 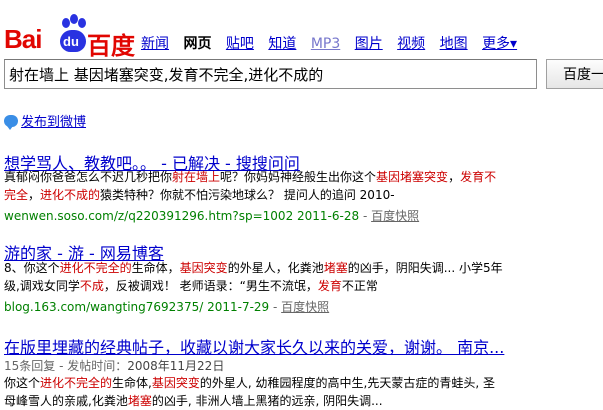 What do you see at coordinates (282, 44) in the screenshot?
I see `nav-zhidao: 知道` at bounding box center [282, 44].